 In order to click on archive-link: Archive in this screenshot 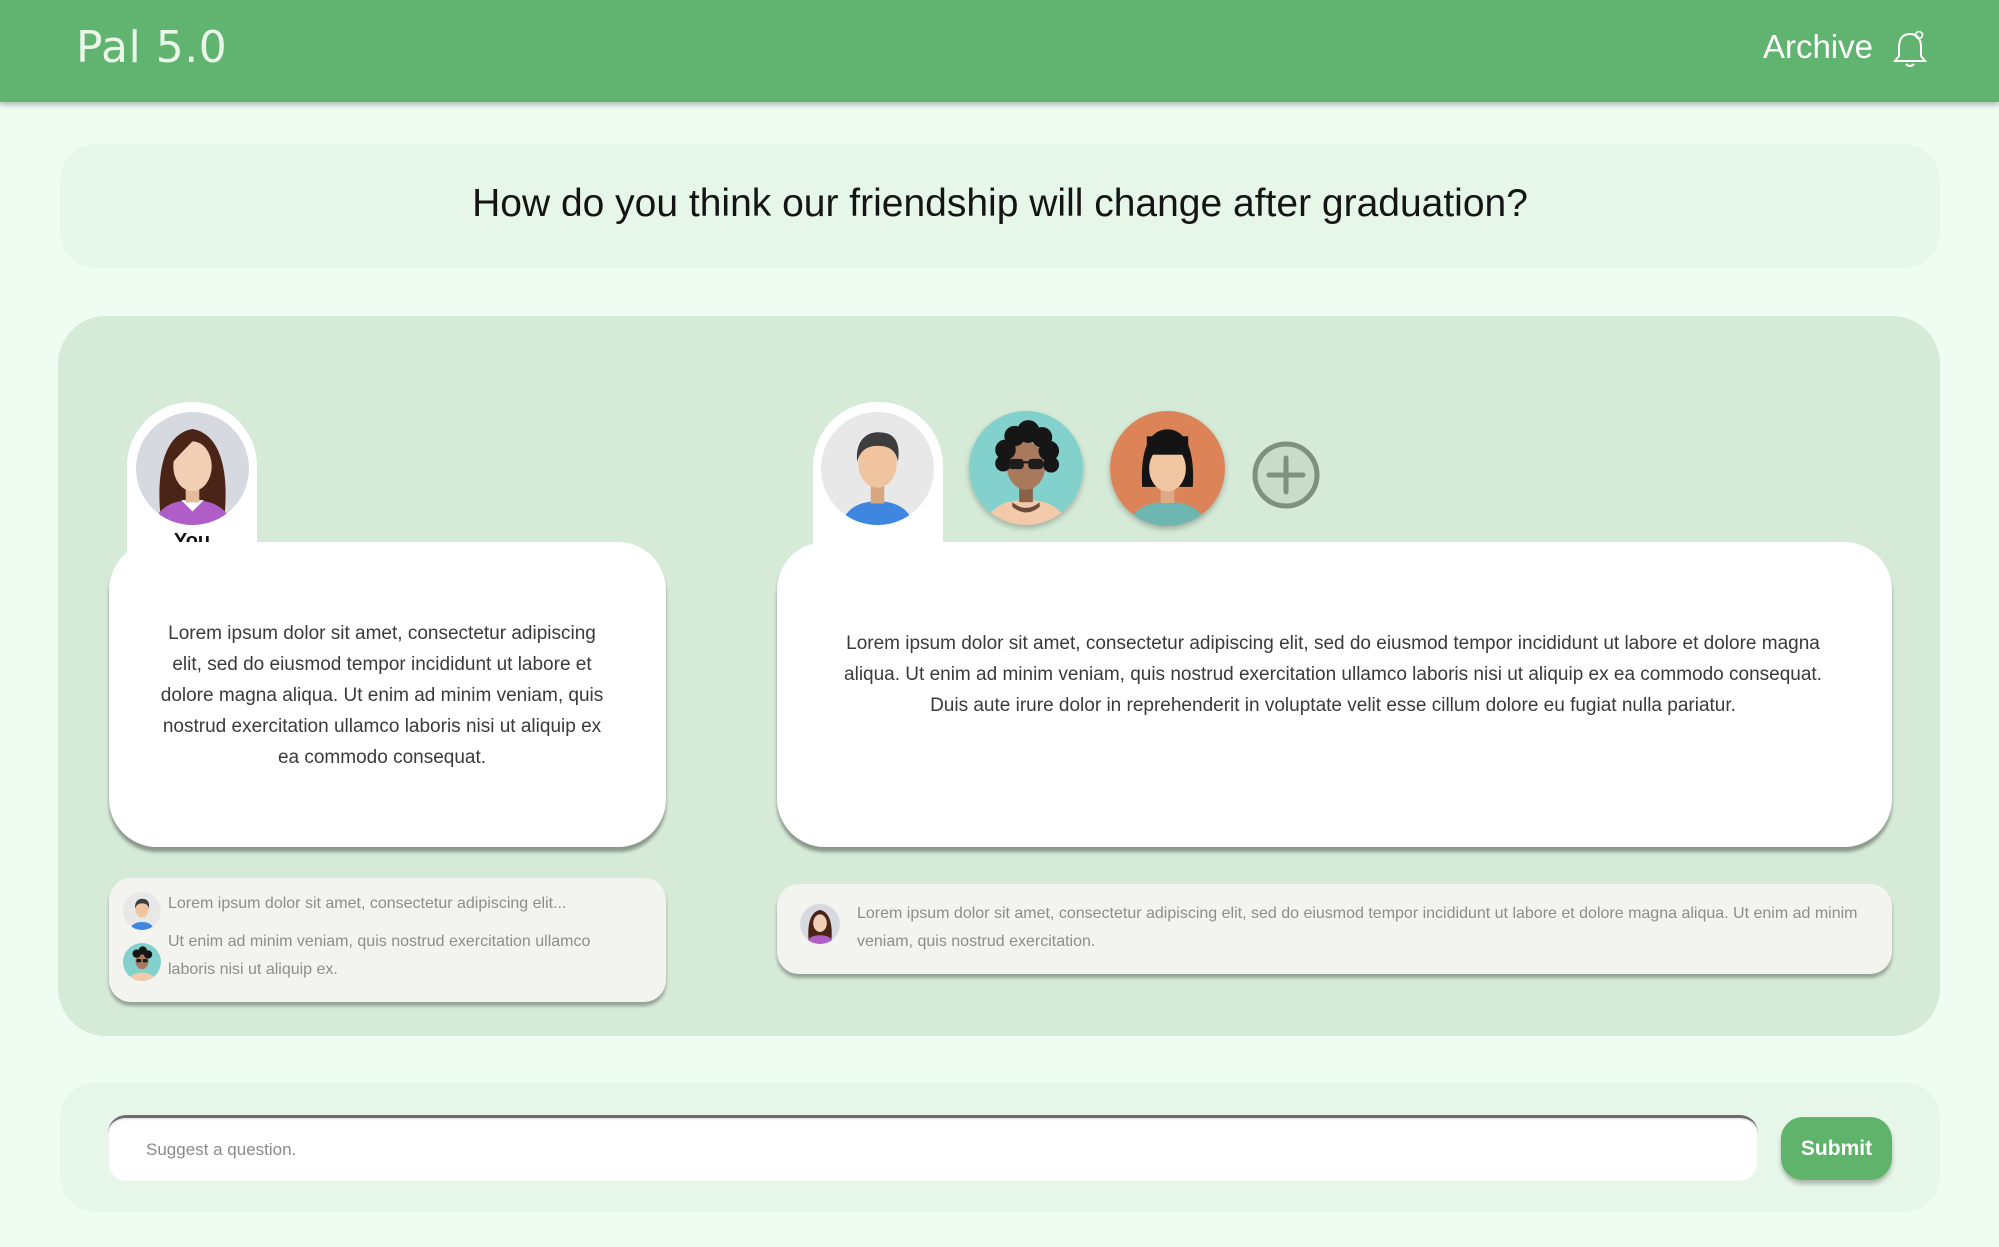, I will do `click(1818, 47)`.